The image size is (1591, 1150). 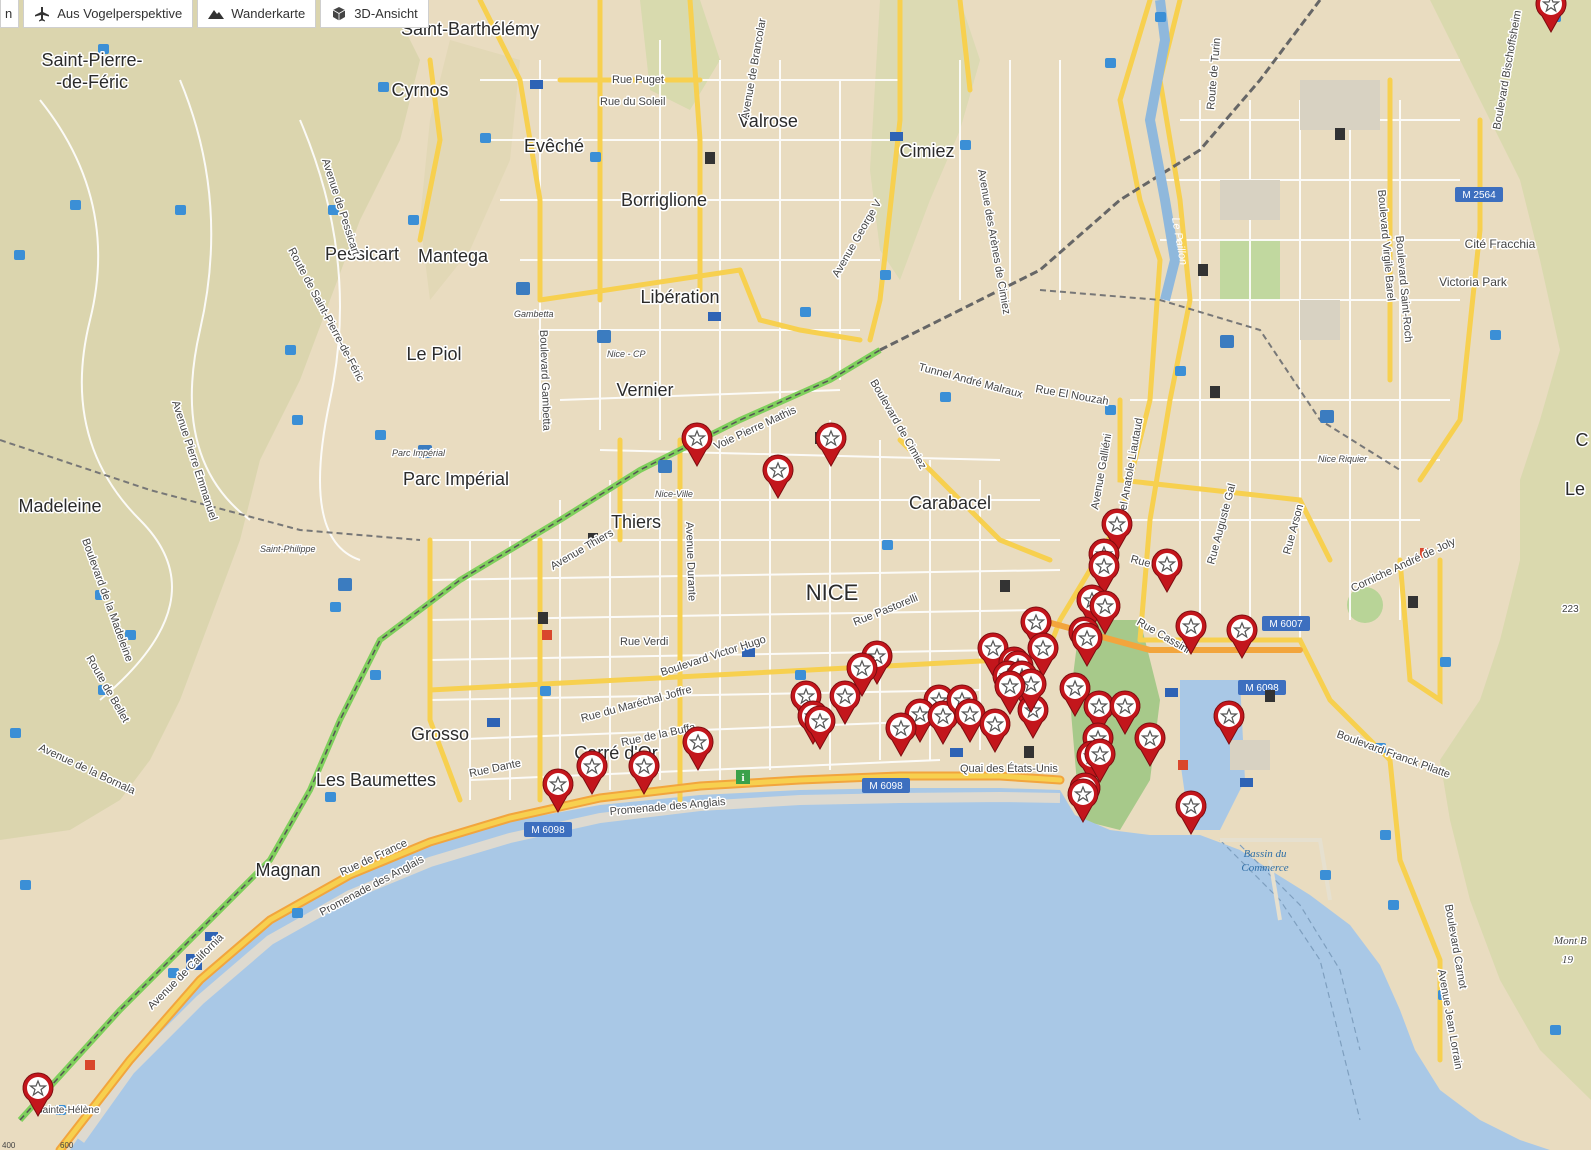 What do you see at coordinates (362, 254) in the screenshot?
I see `label-pessicart: Pessicart` at bounding box center [362, 254].